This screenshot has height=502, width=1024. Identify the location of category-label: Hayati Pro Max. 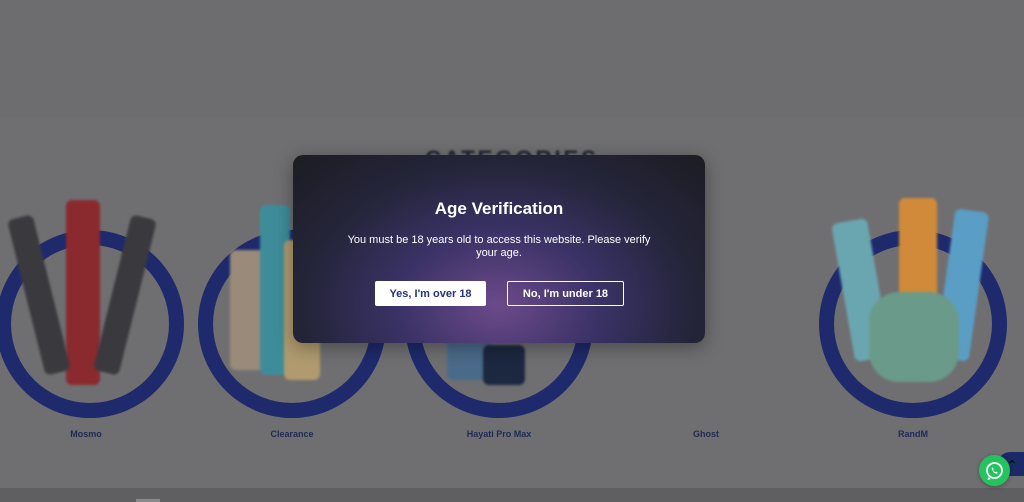
(499, 434).